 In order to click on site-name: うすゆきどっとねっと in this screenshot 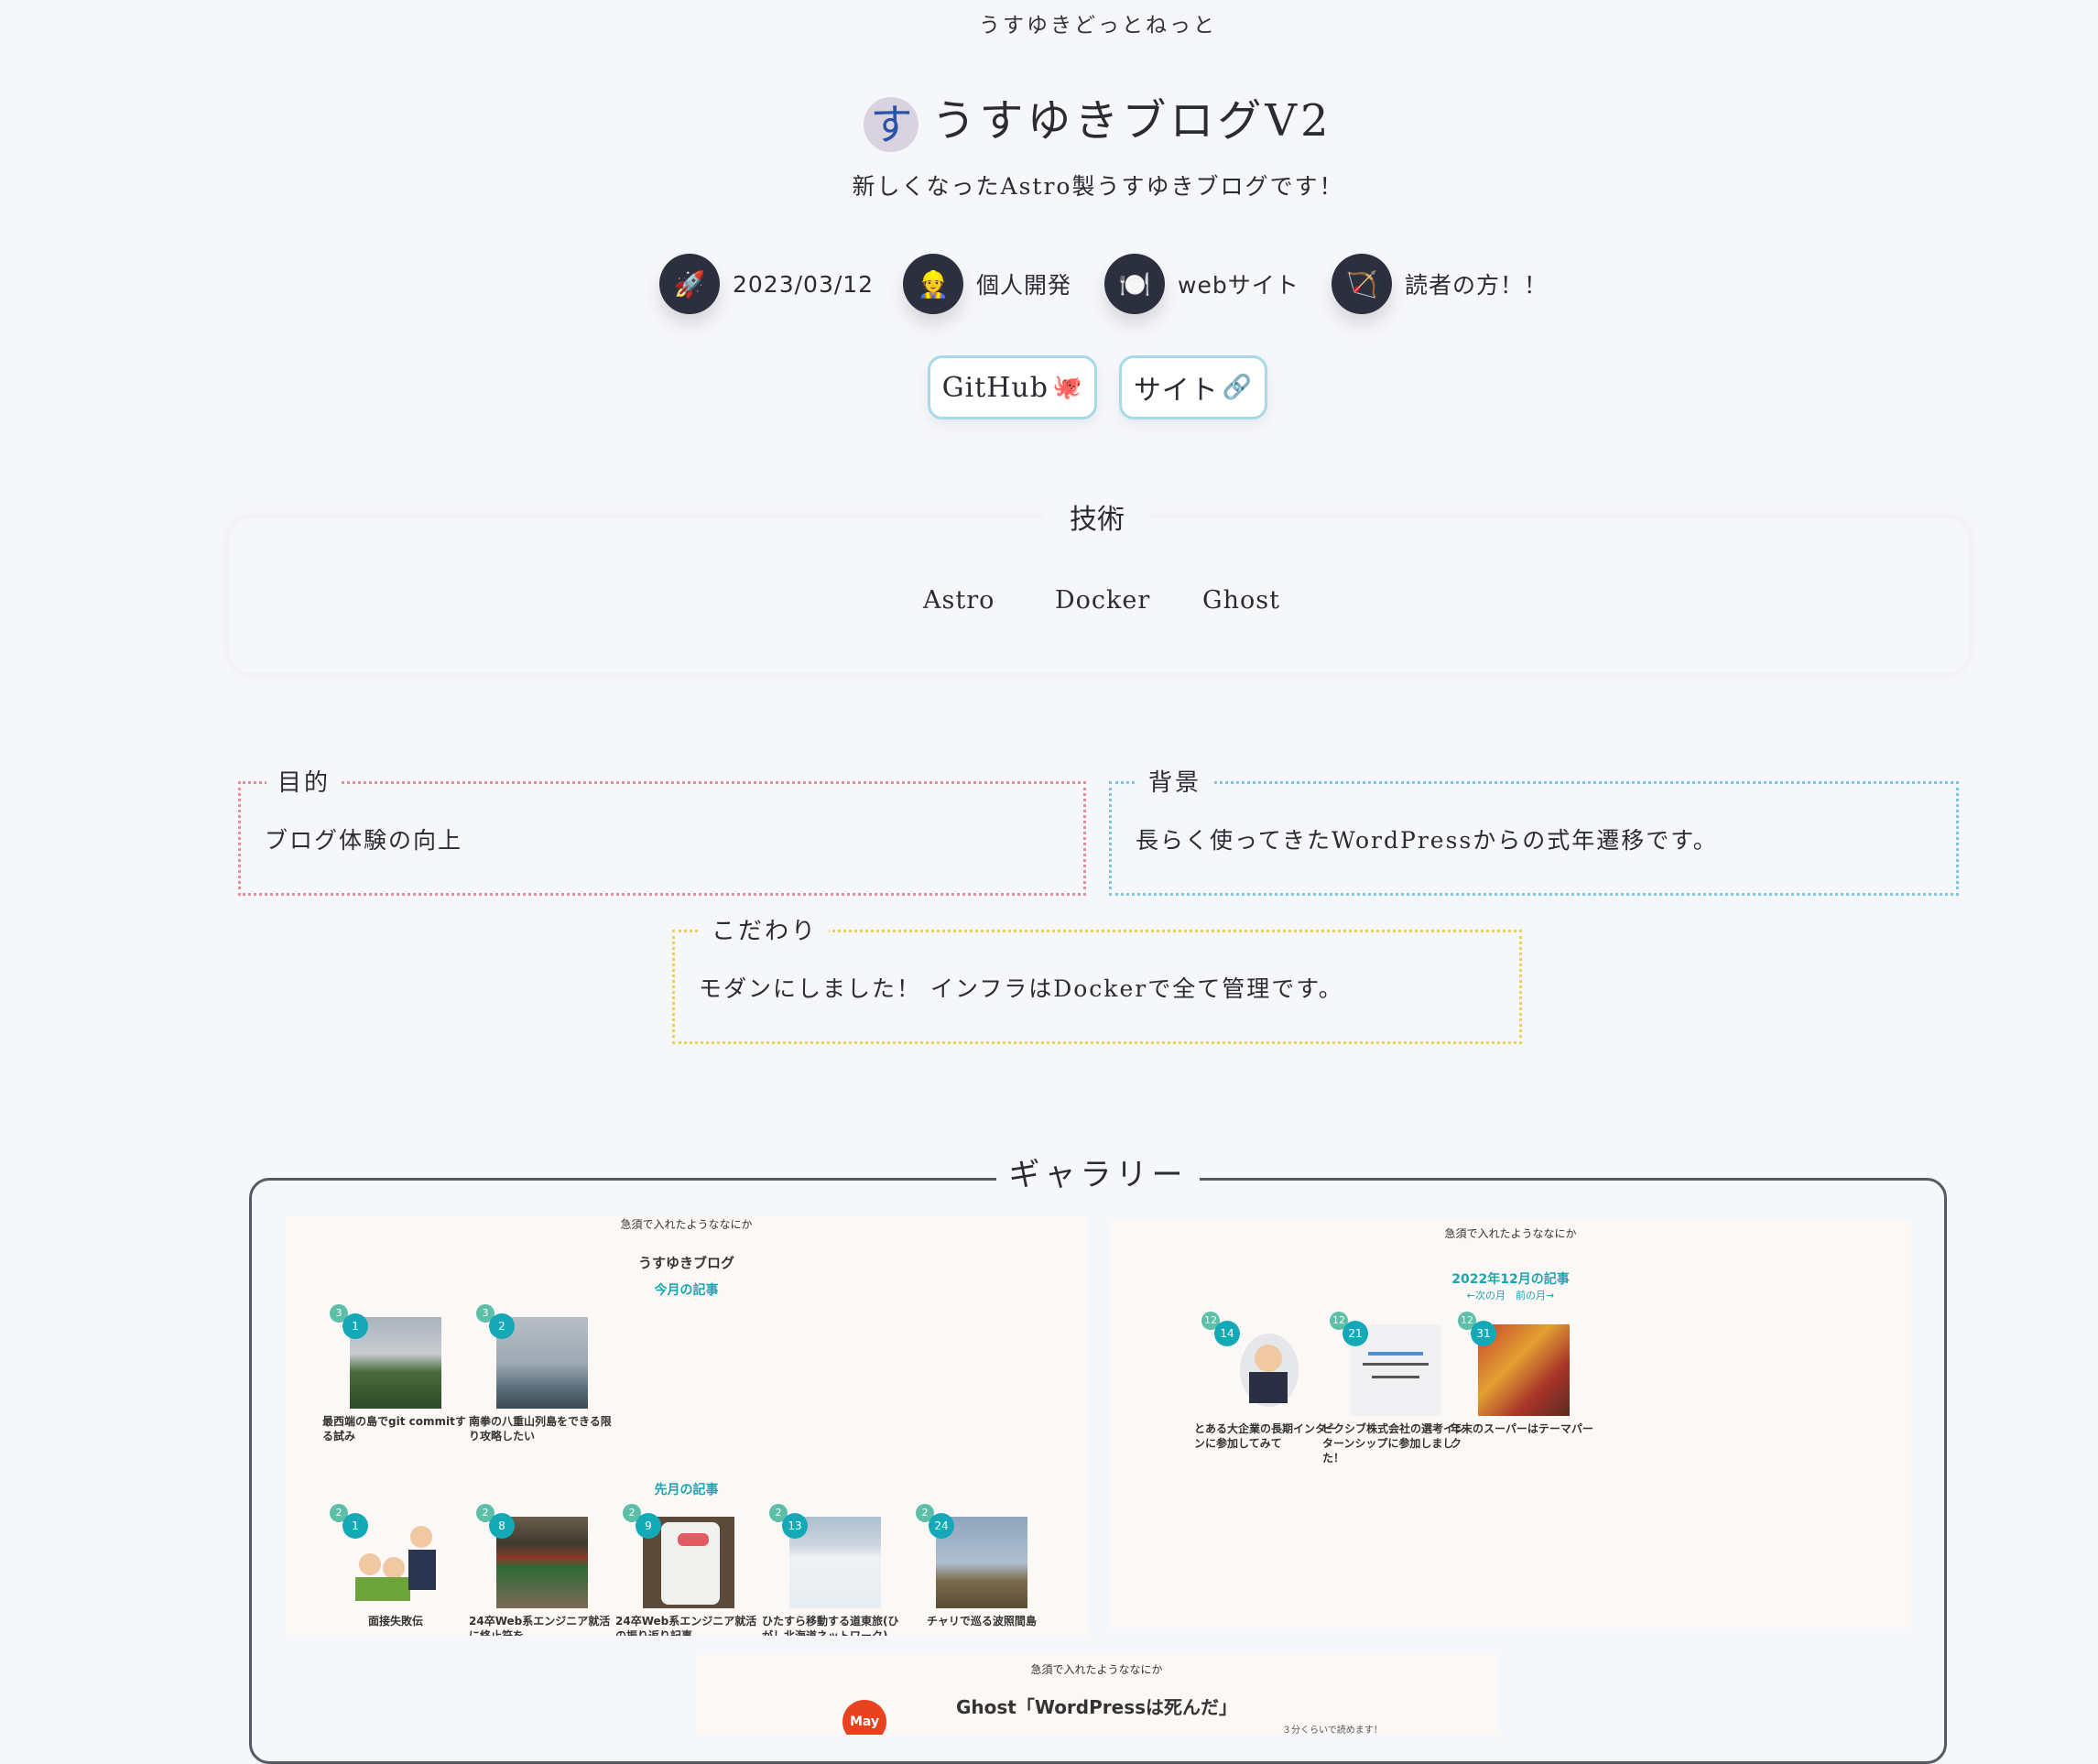, I will do `click(1049, 22)`.